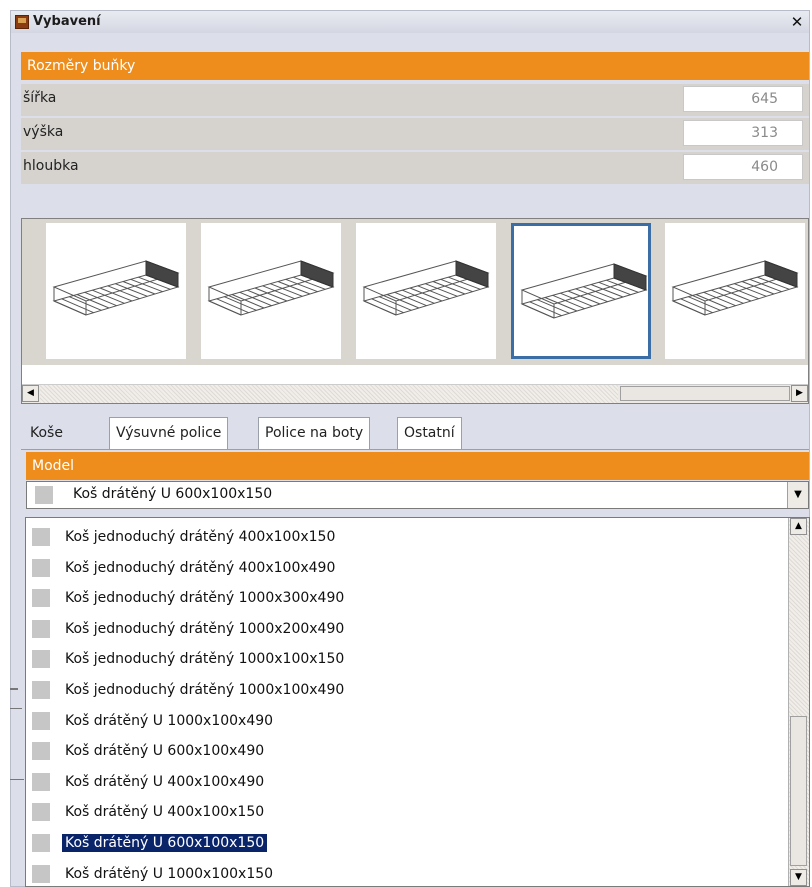 The image size is (812, 887). What do you see at coordinates (429, 433) in the screenshot?
I see `tab-ostatni: Ostatní` at bounding box center [429, 433].